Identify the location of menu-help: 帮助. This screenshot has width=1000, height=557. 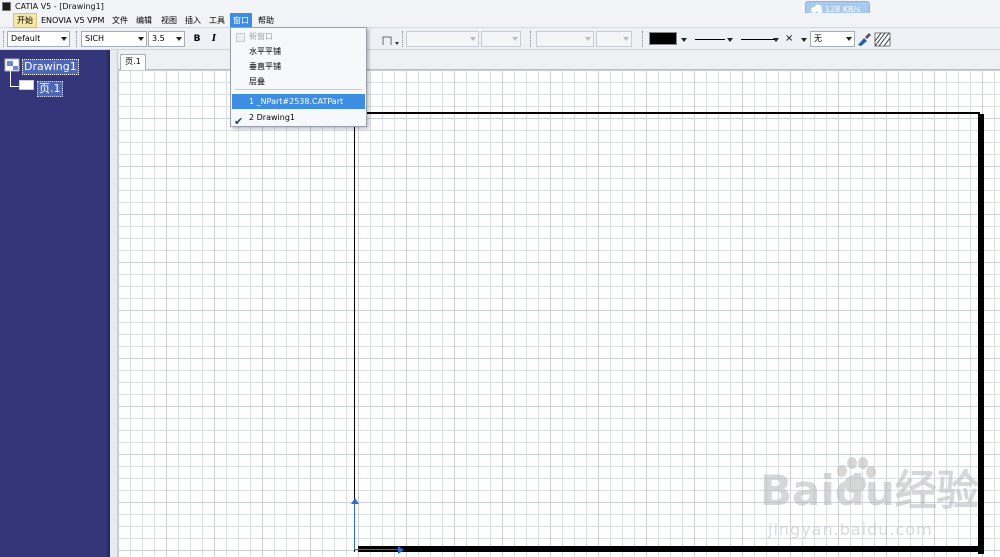
(266, 20).